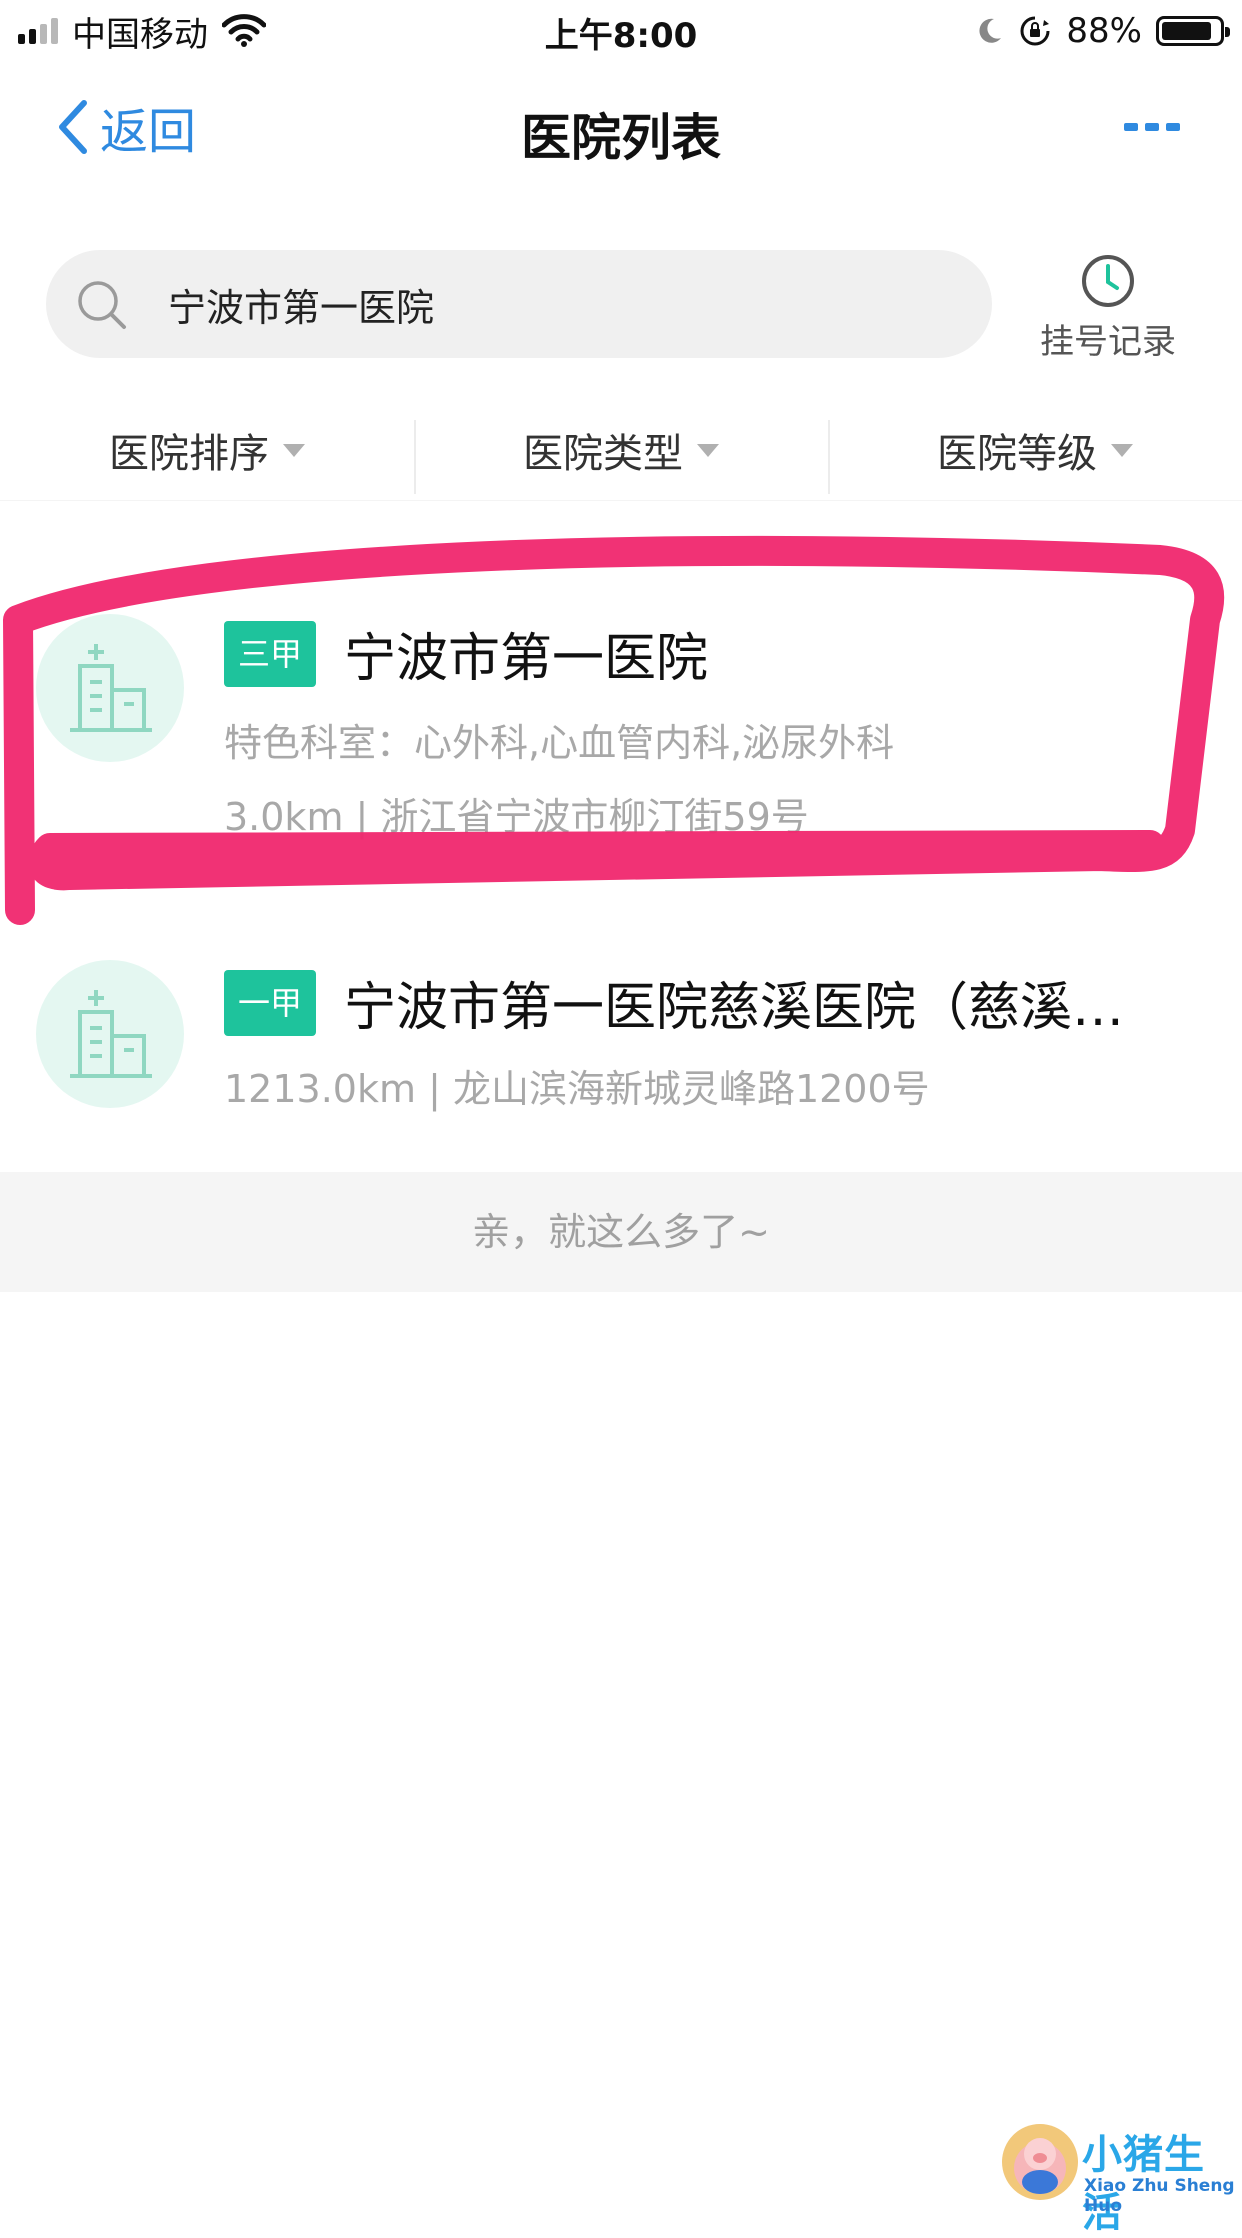  I want to click on registration-record-button: 挂号记录, so click(1108, 307).